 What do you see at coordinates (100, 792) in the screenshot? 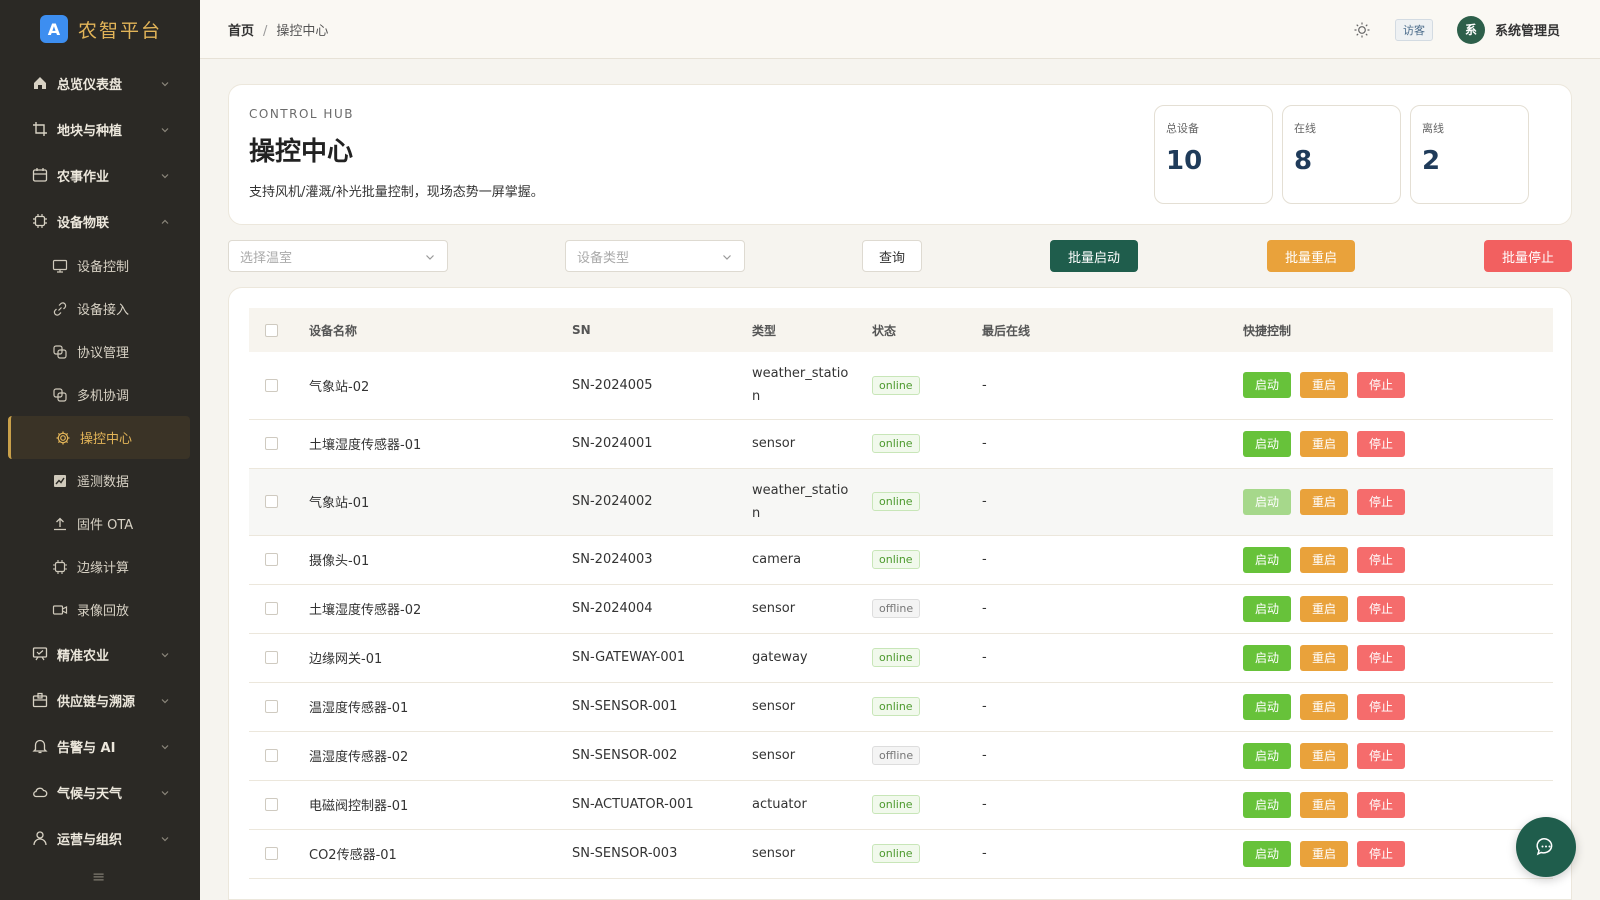
I see `sidebar-item-climate: 气候与天气` at bounding box center [100, 792].